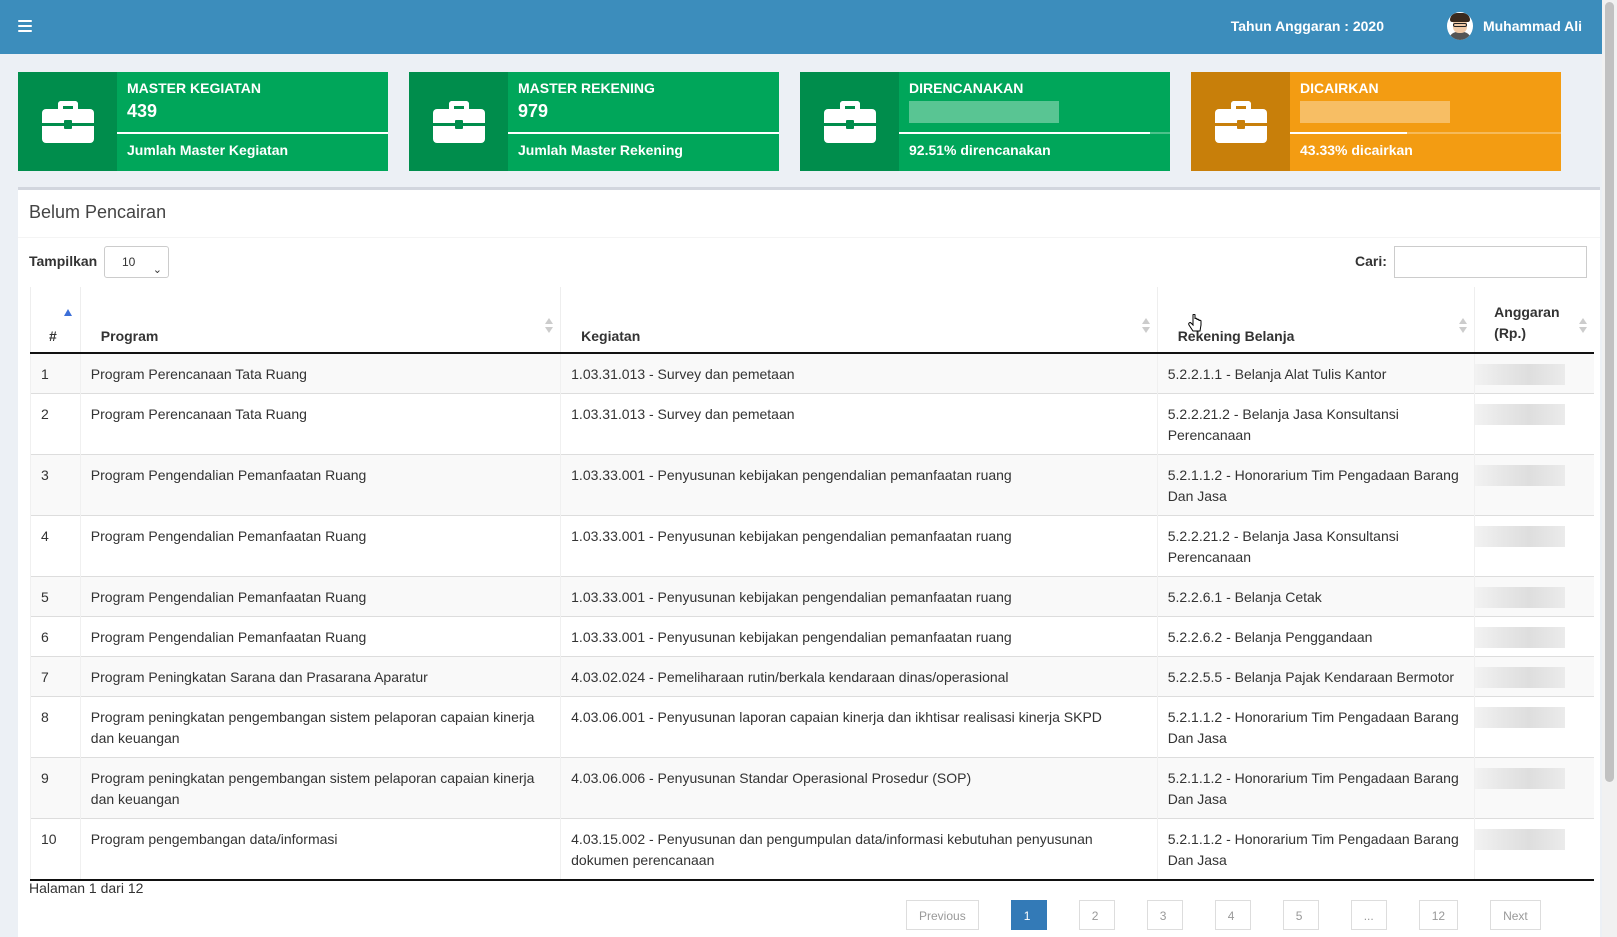  I want to click on info-box-title: MASTER REKENING, so click(586, 88).